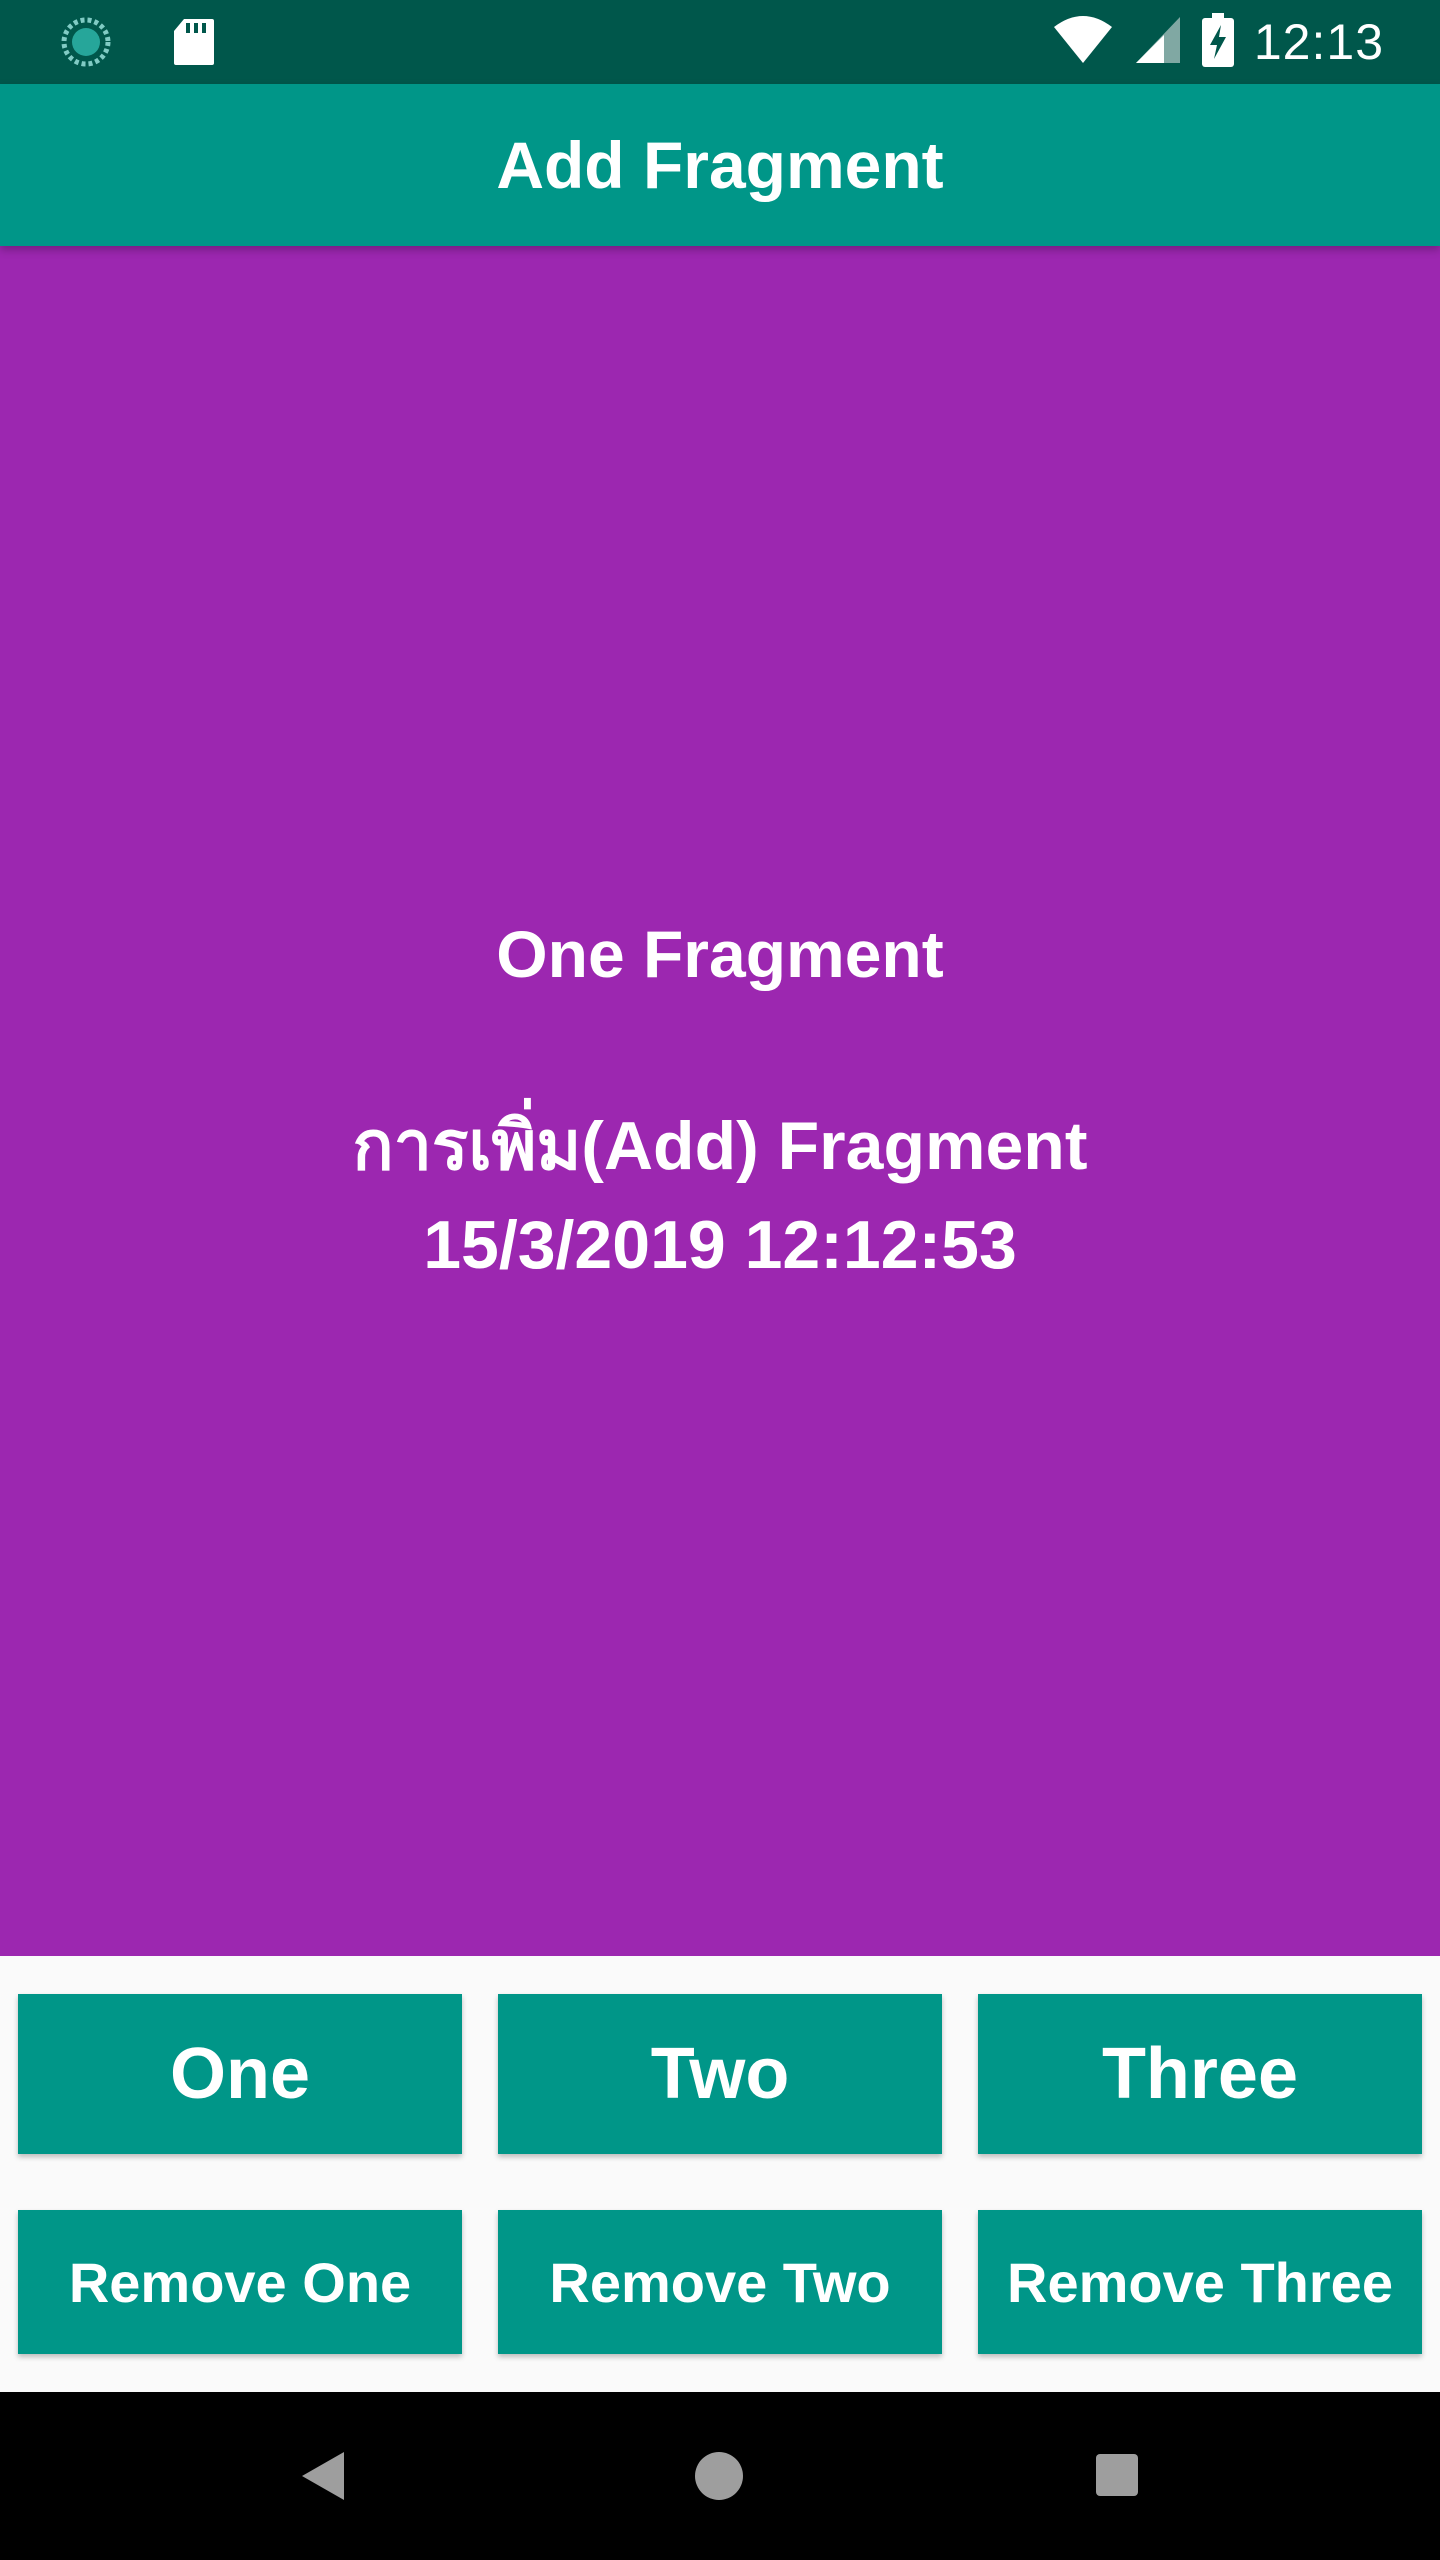 Image resolution: width=1440 pixels, height=2560 pixels. Describe the element at coordinates (720, 954) in the screenshot. I see `fragment-title: One Fragment` at that location.